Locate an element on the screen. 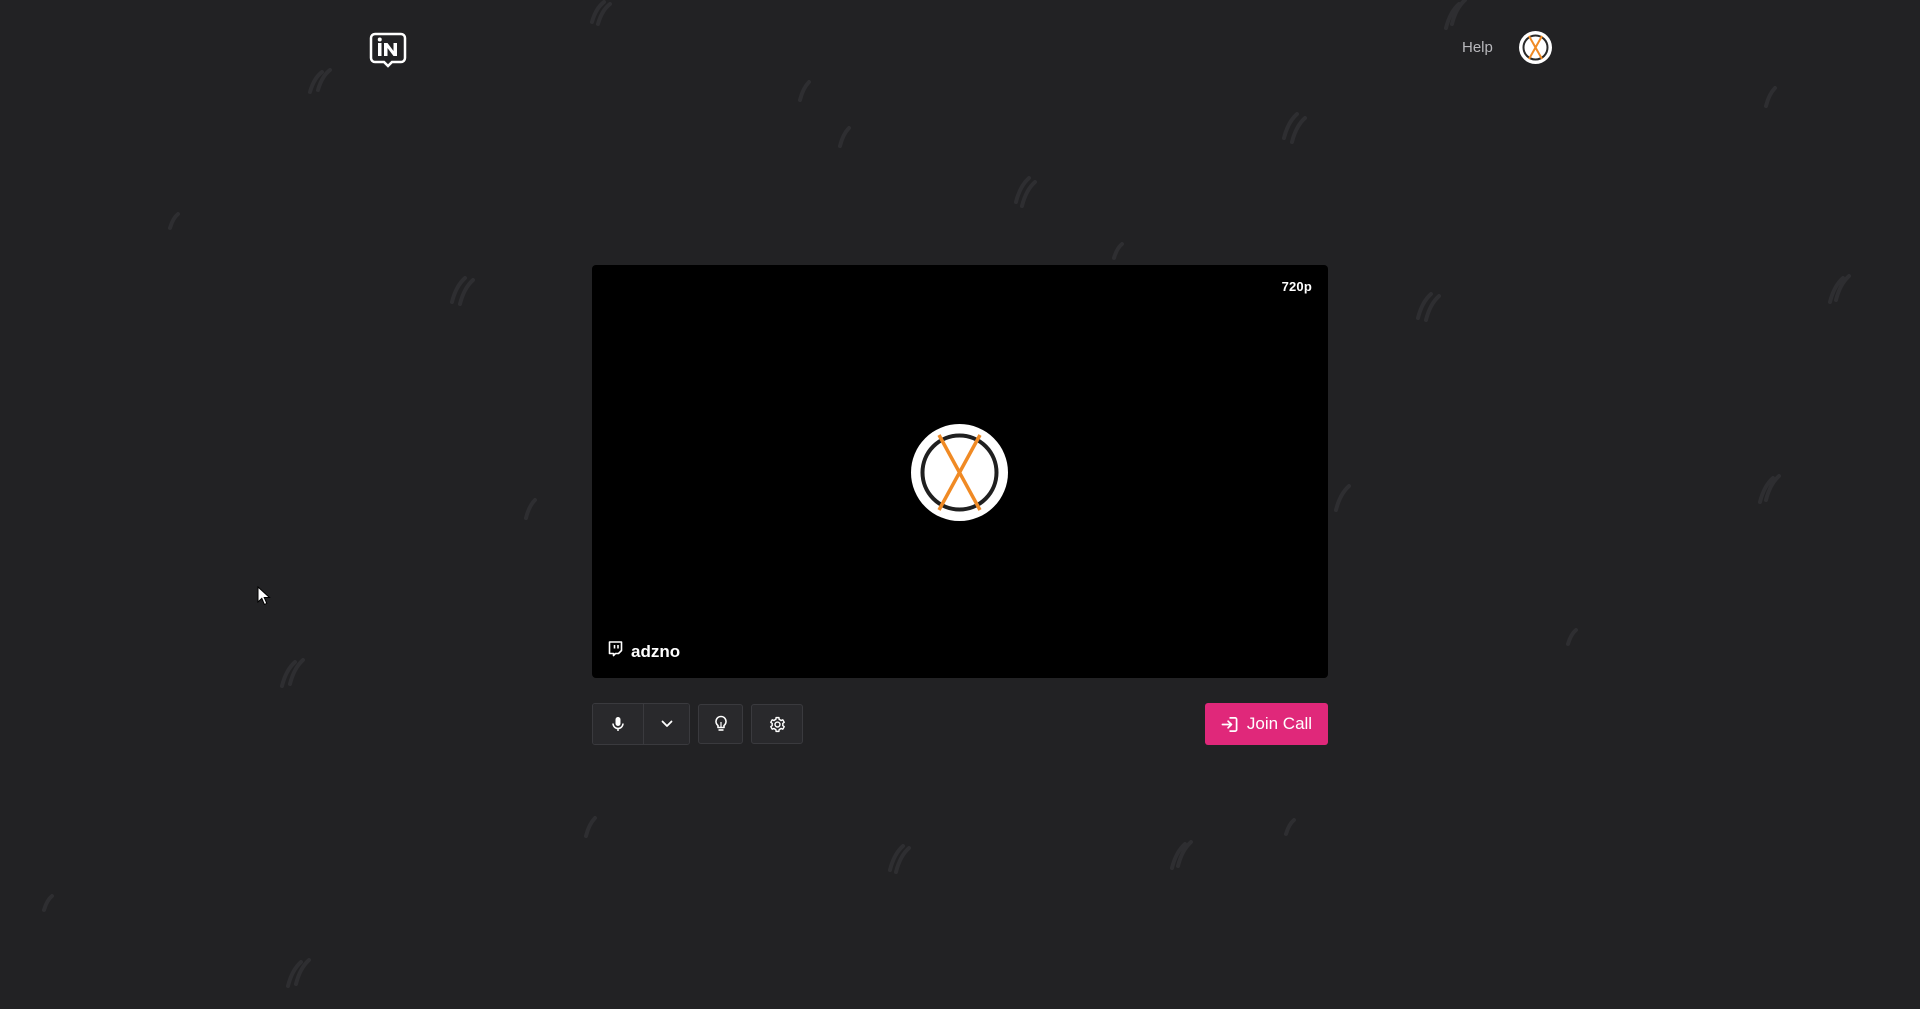 This screenshot has width=1920, height=1009. name-tag: adzno is located at coordinates (644, 651).